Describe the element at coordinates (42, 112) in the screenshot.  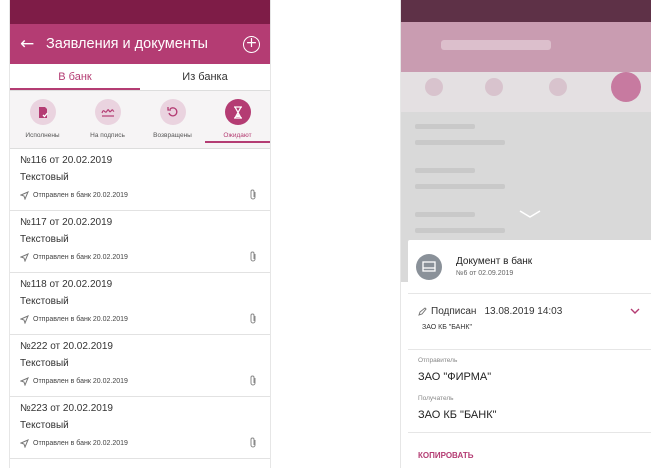
I see `doc-check-icon` at that location.